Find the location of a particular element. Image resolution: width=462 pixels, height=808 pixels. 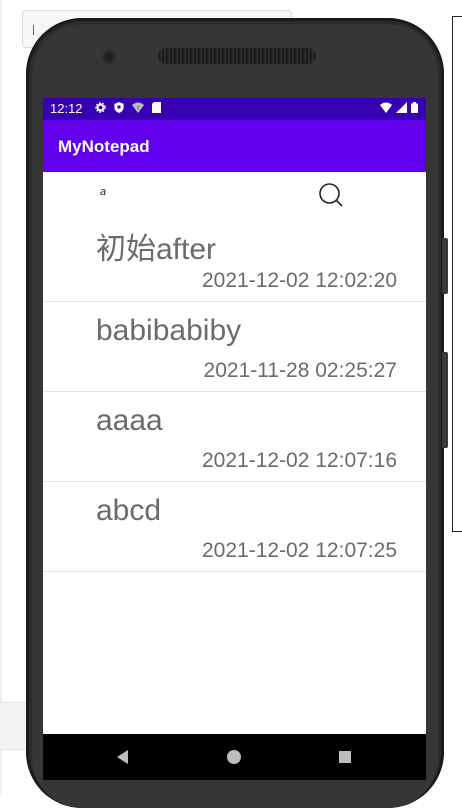

recents-icon is located at coordinates (345, 757).